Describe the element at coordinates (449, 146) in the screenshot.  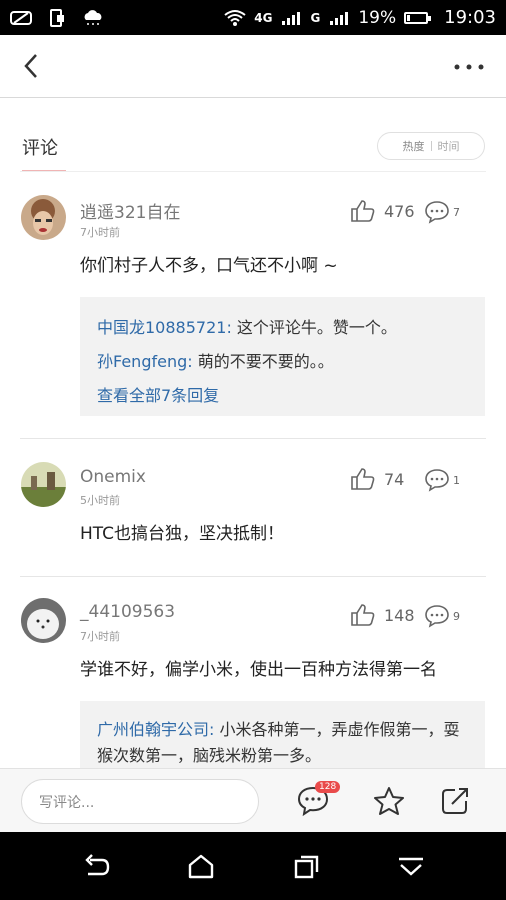
I see `sort-time: 时间` at that location.